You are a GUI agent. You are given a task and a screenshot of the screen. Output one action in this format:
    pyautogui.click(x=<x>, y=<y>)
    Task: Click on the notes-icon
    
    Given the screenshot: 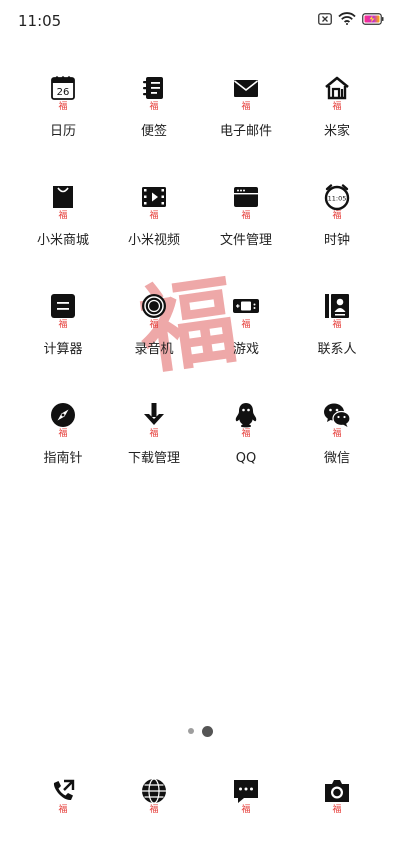 What is the action you would take?
    pyautogui.click(x=154, y=88)
    